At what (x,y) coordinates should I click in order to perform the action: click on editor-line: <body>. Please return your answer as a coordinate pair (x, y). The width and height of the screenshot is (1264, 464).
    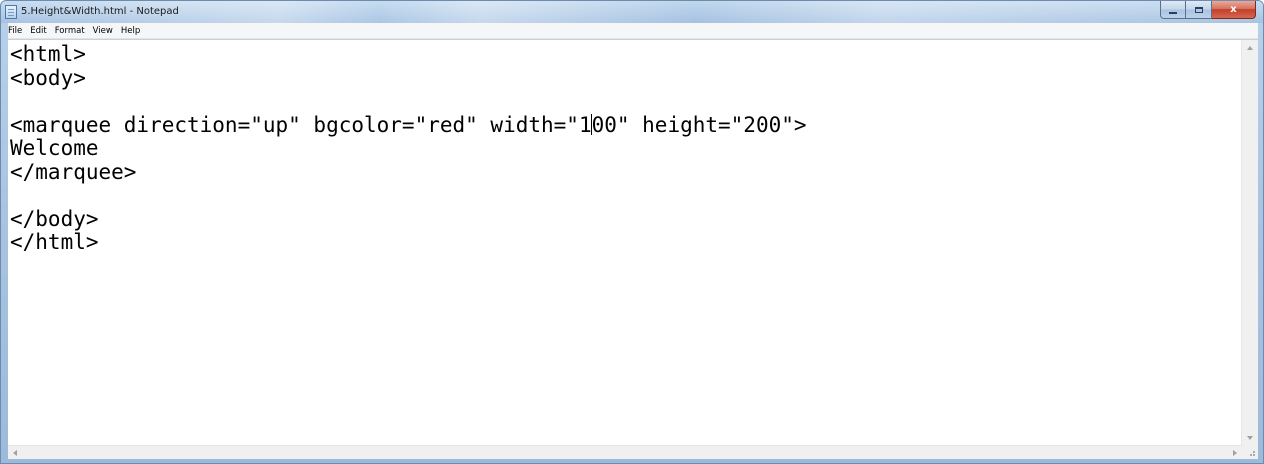
    Looking at the image, I should click on (48, 77).